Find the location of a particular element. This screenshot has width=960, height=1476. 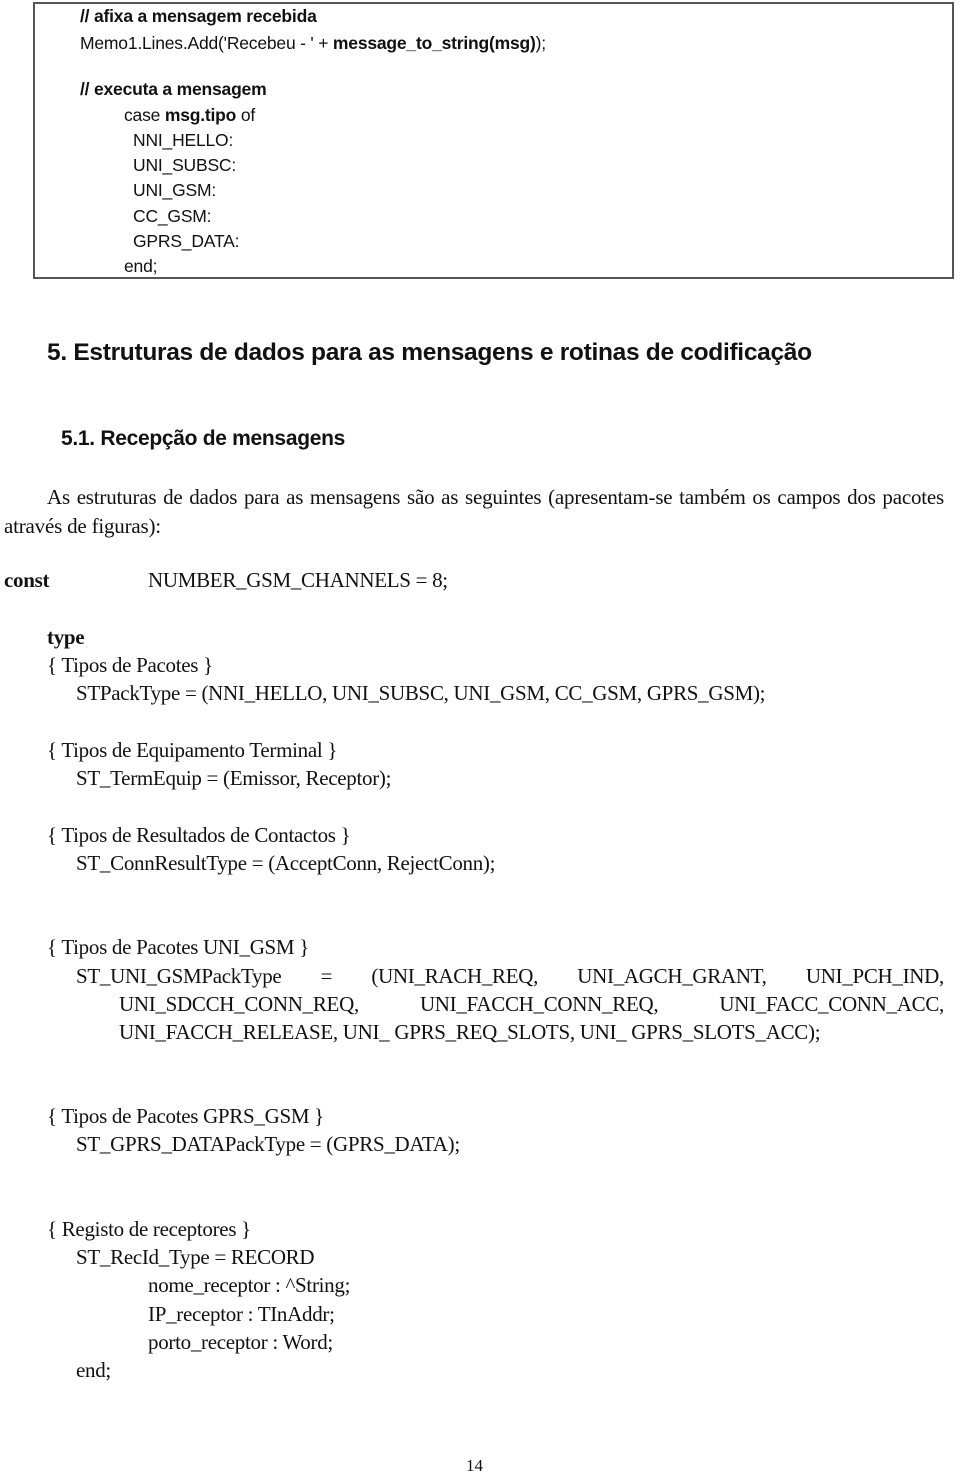

type-comment: { Tipos de Pacotes UNI_GSM } is located at coordinates (178, 947).